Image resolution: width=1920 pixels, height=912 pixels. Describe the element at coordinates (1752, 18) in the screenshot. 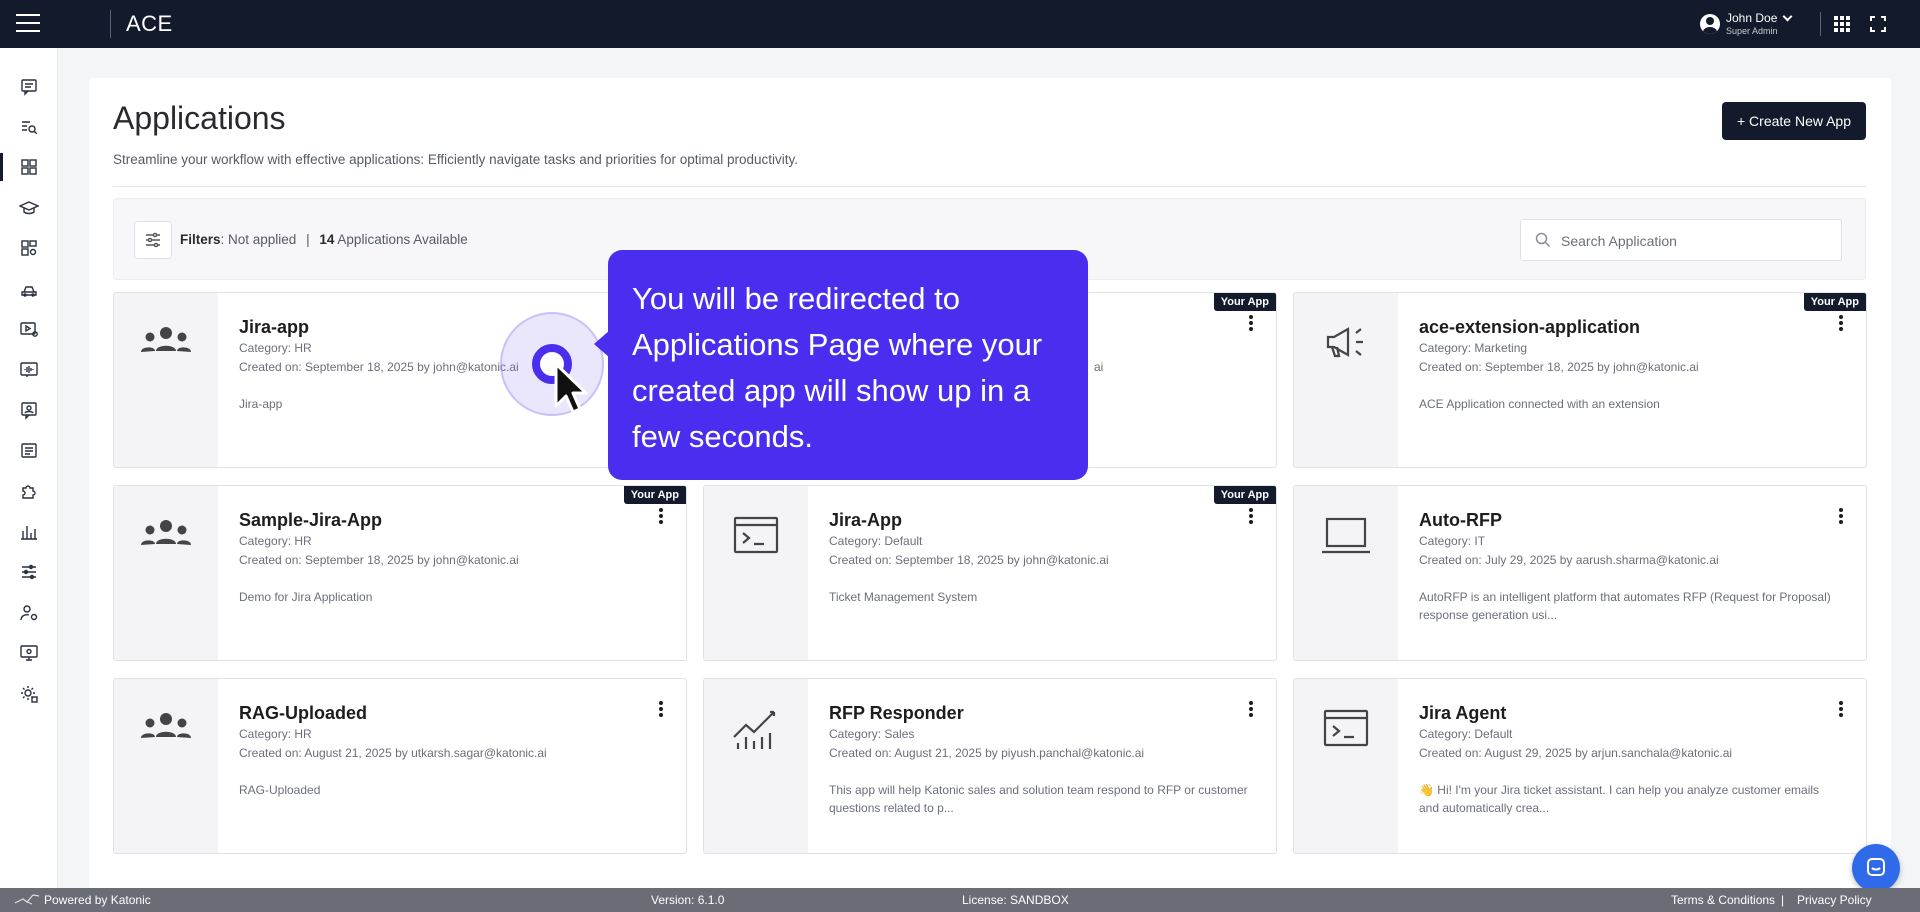

I see `user-name: John Doe` at that location.